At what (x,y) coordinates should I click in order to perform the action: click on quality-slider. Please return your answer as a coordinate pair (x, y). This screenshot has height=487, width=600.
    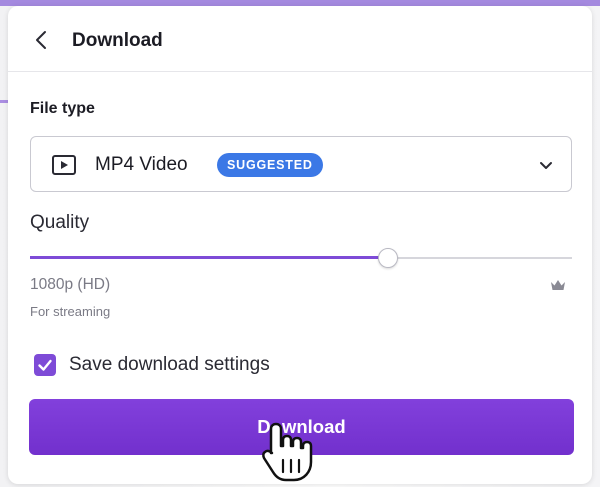
    Looking at the image, I should click on (301, 258).